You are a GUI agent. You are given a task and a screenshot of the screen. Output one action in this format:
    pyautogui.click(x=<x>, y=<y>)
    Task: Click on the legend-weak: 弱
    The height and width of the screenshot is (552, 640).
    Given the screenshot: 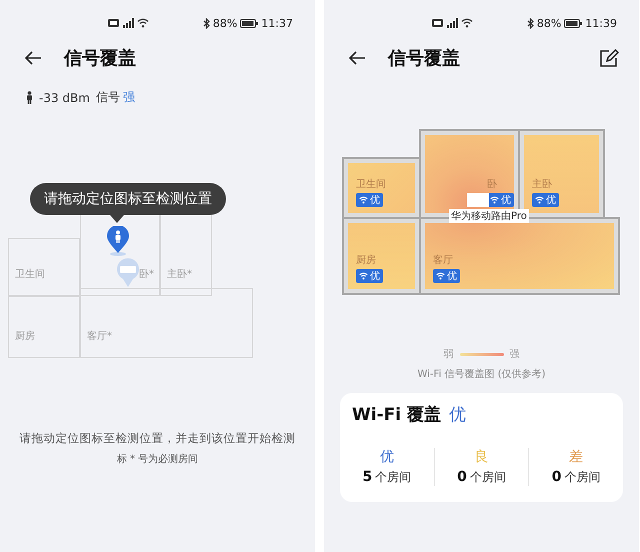 What is the action you would take?
    pyautogui.click(x=449, y=354)
    